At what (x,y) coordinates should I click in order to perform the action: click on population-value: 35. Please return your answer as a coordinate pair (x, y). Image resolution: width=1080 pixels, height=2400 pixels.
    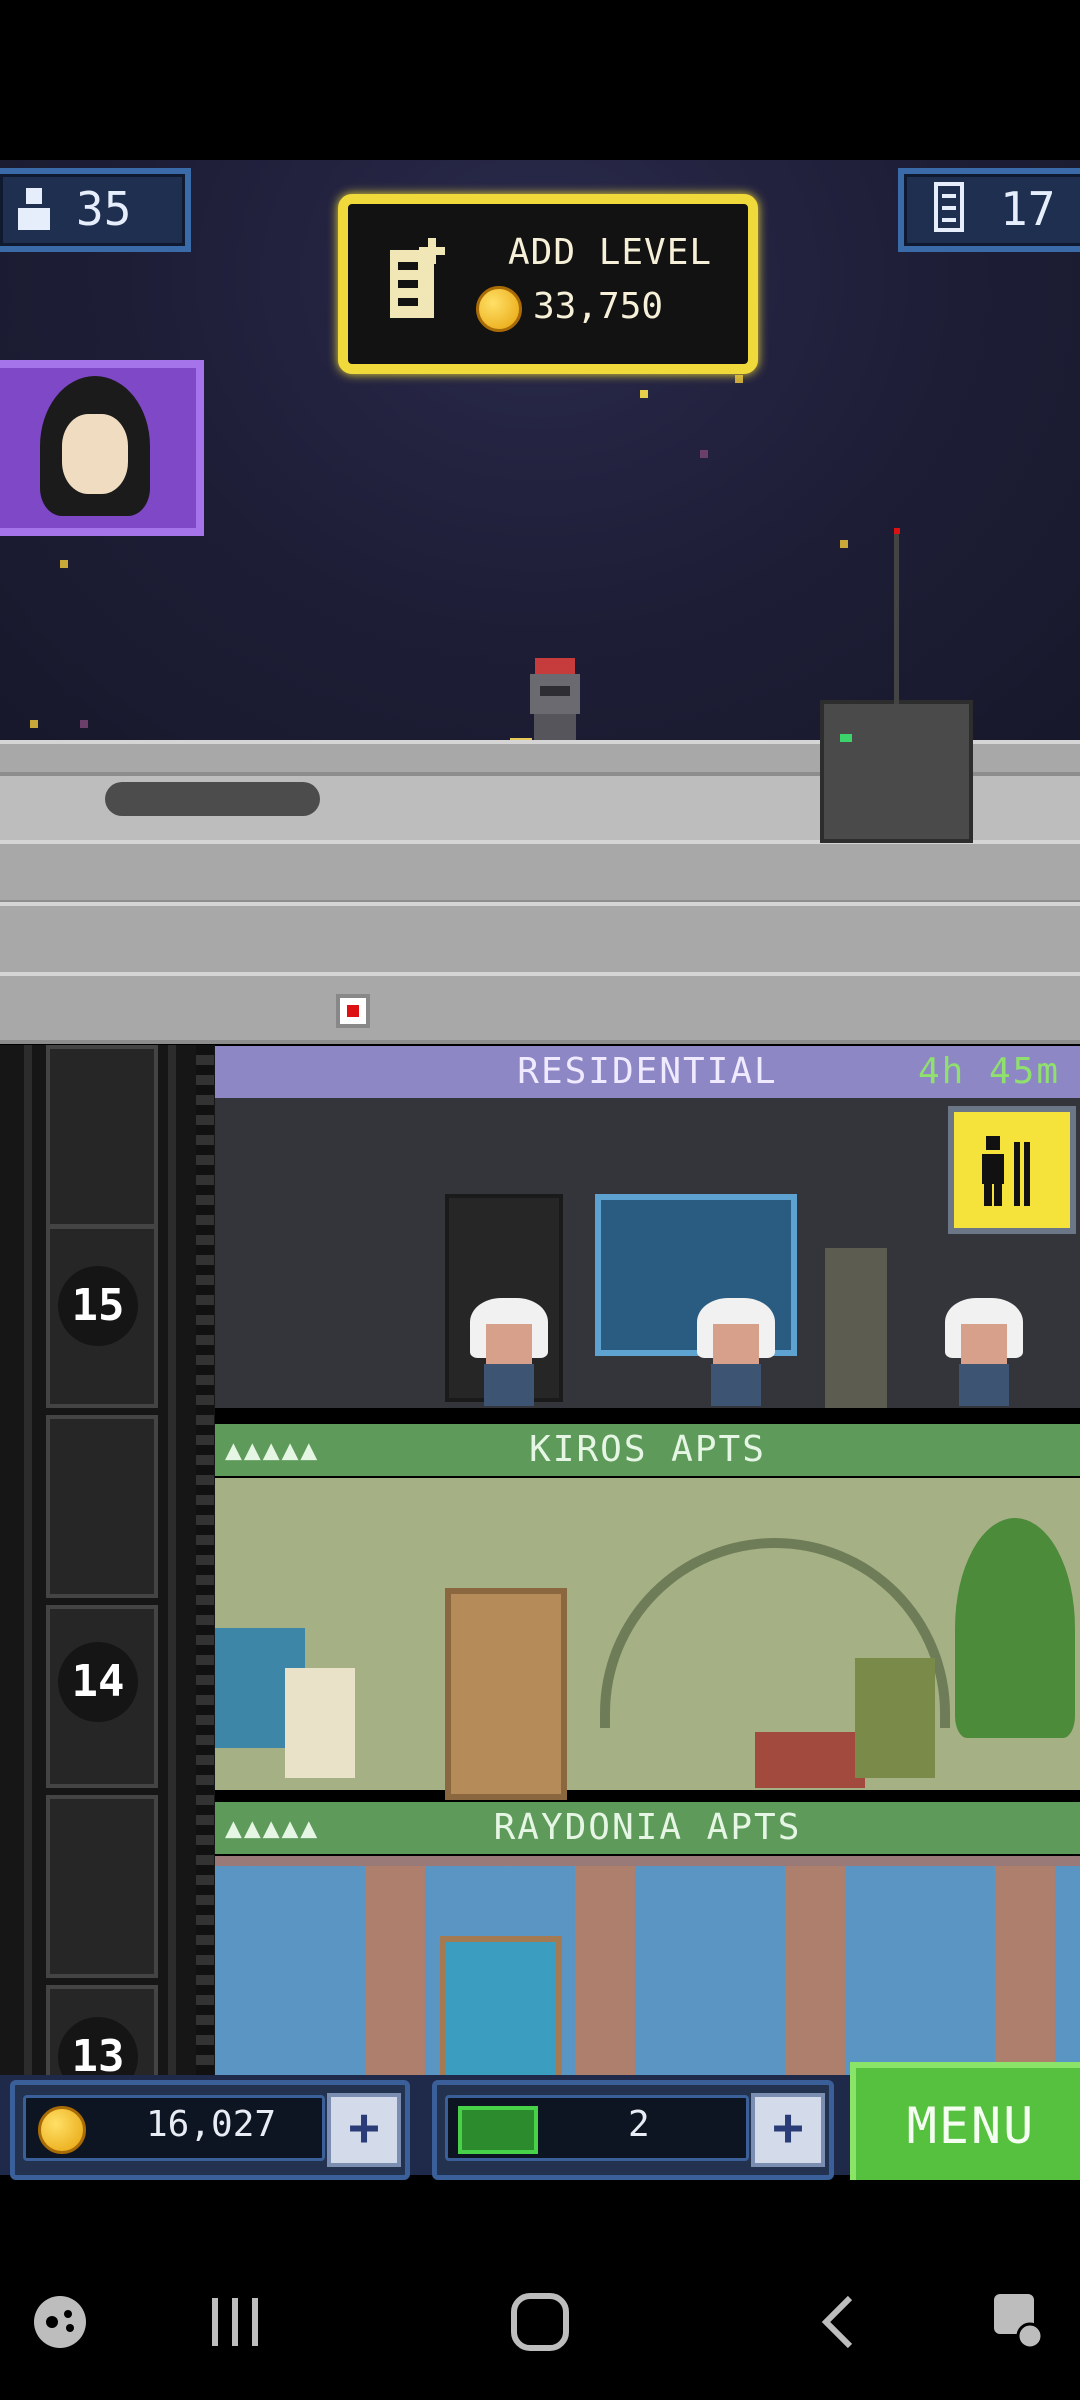
    Looking at the image, I should click on (104, 209).